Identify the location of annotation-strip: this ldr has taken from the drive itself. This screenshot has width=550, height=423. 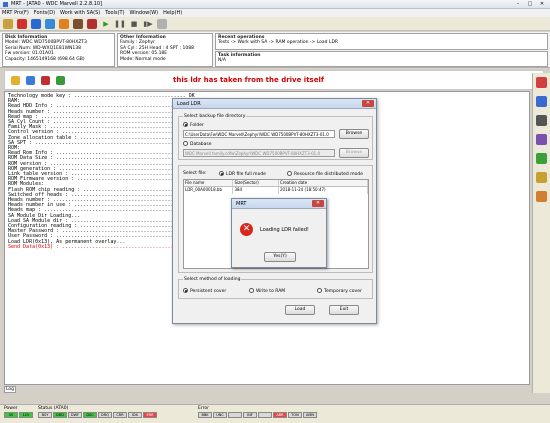
(274, 80).